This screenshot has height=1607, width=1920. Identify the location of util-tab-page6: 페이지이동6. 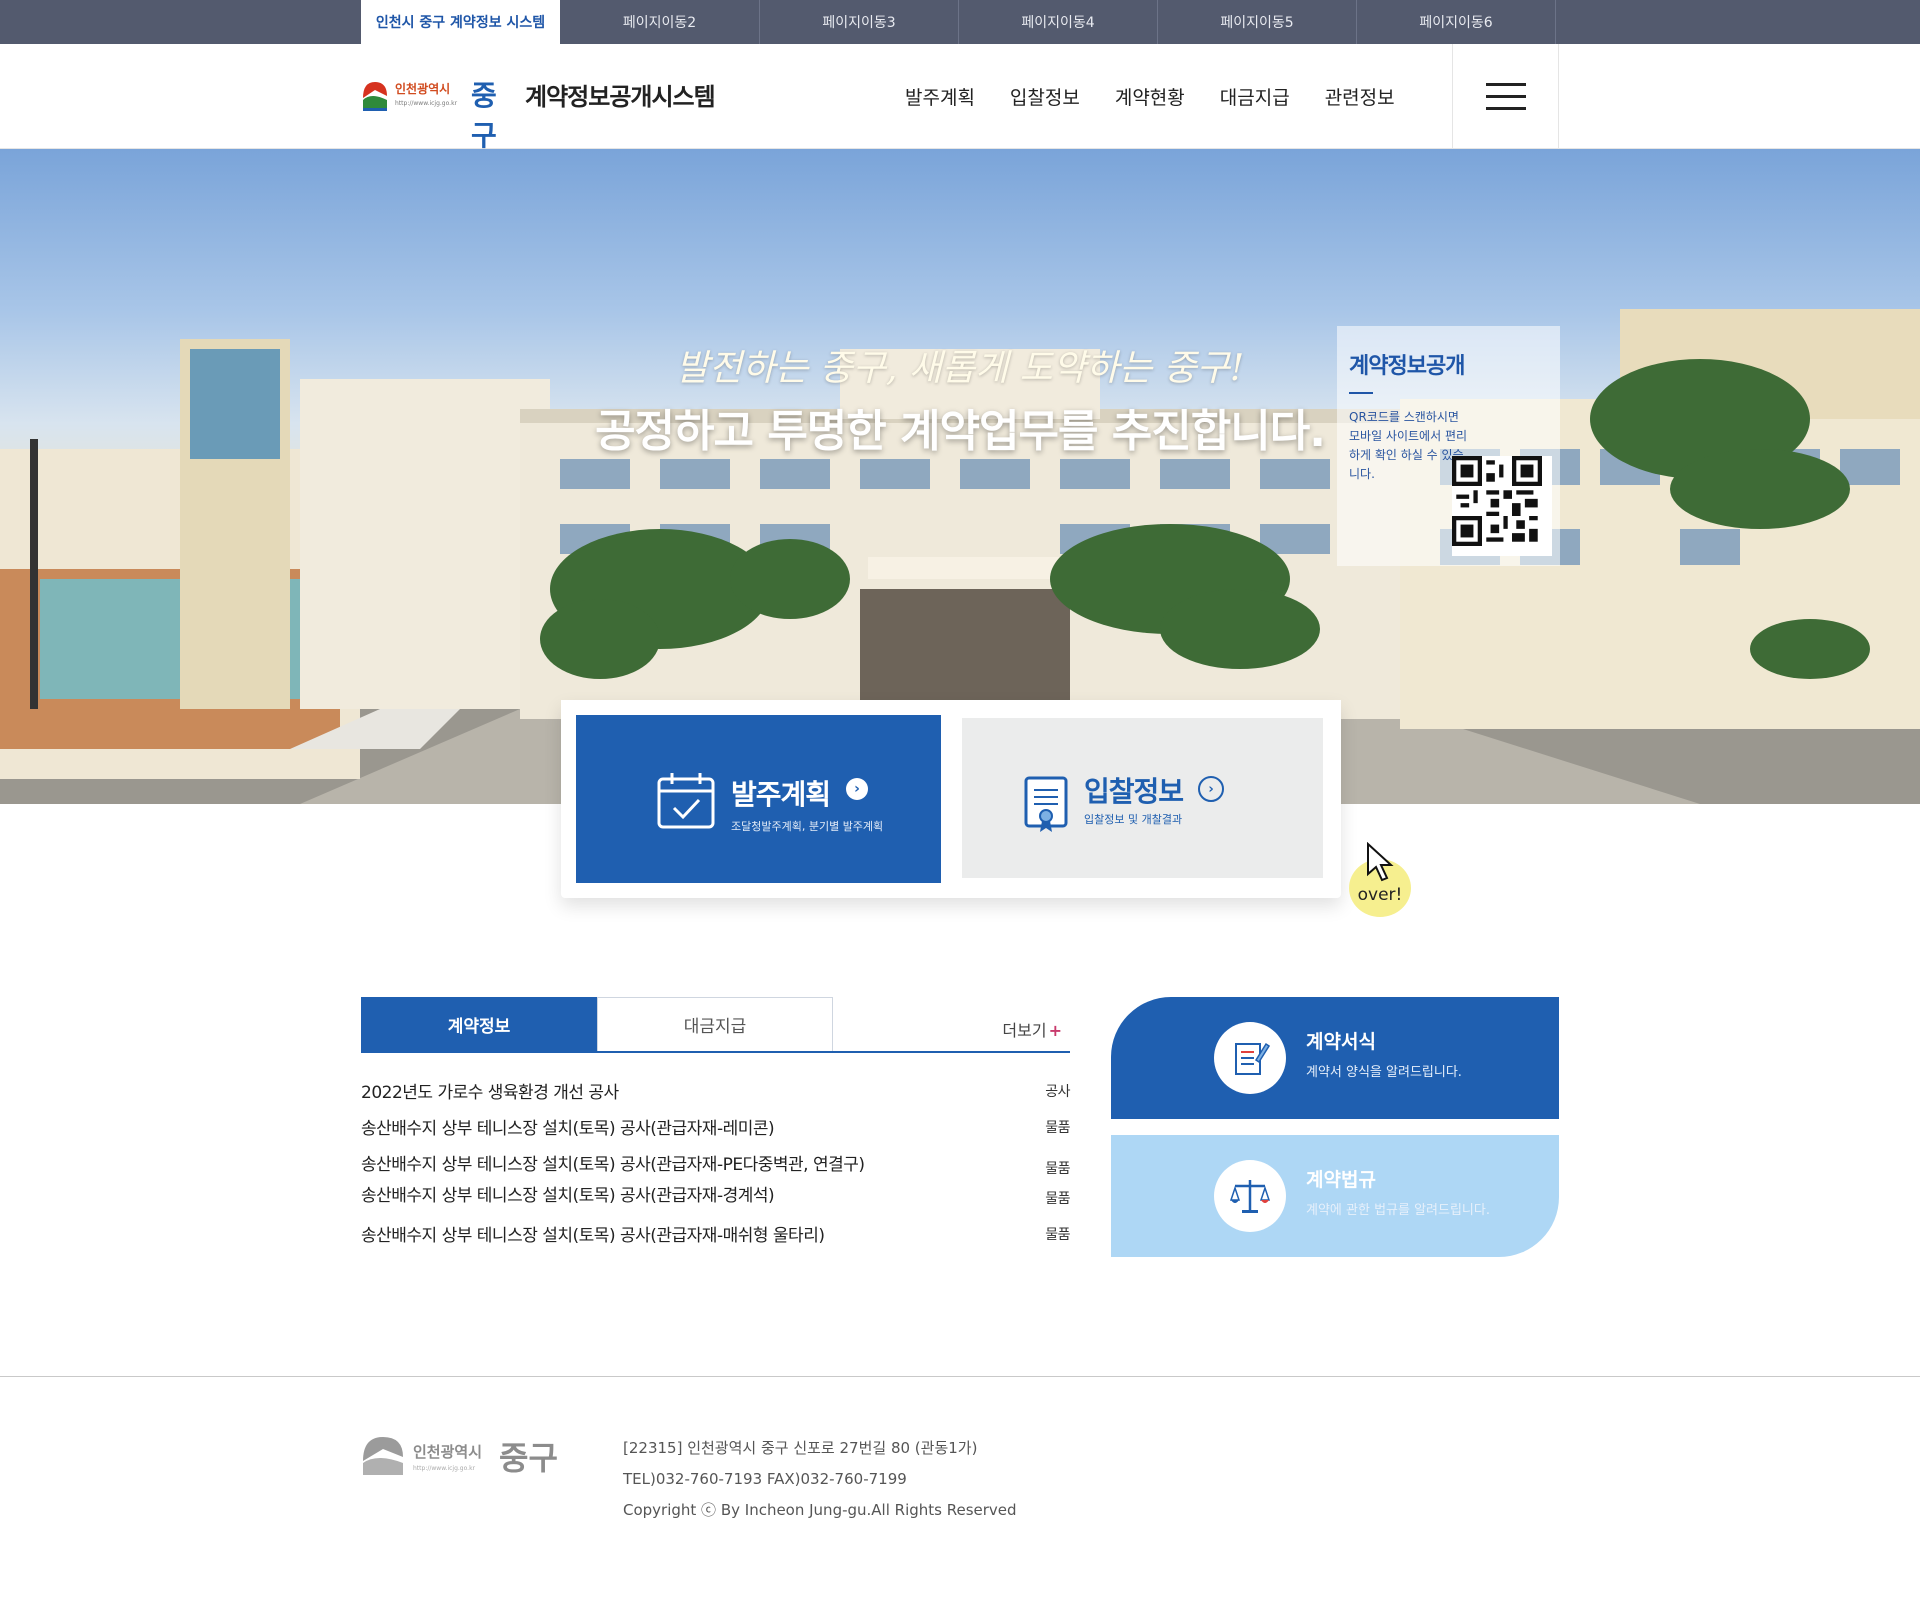
(1456, 22).